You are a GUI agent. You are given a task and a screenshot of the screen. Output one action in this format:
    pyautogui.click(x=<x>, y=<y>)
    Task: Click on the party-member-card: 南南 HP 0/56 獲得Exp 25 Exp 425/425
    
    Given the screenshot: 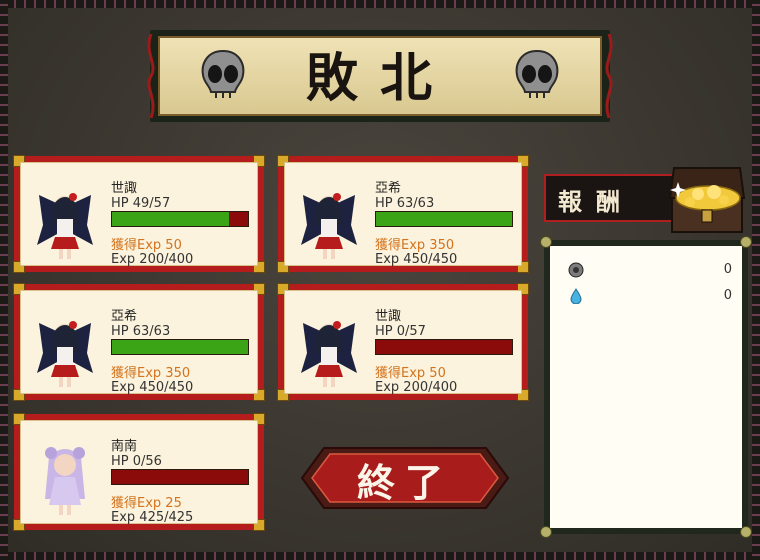 What is the action you would take?
    pyautogui.click(x=139, y=472)
    